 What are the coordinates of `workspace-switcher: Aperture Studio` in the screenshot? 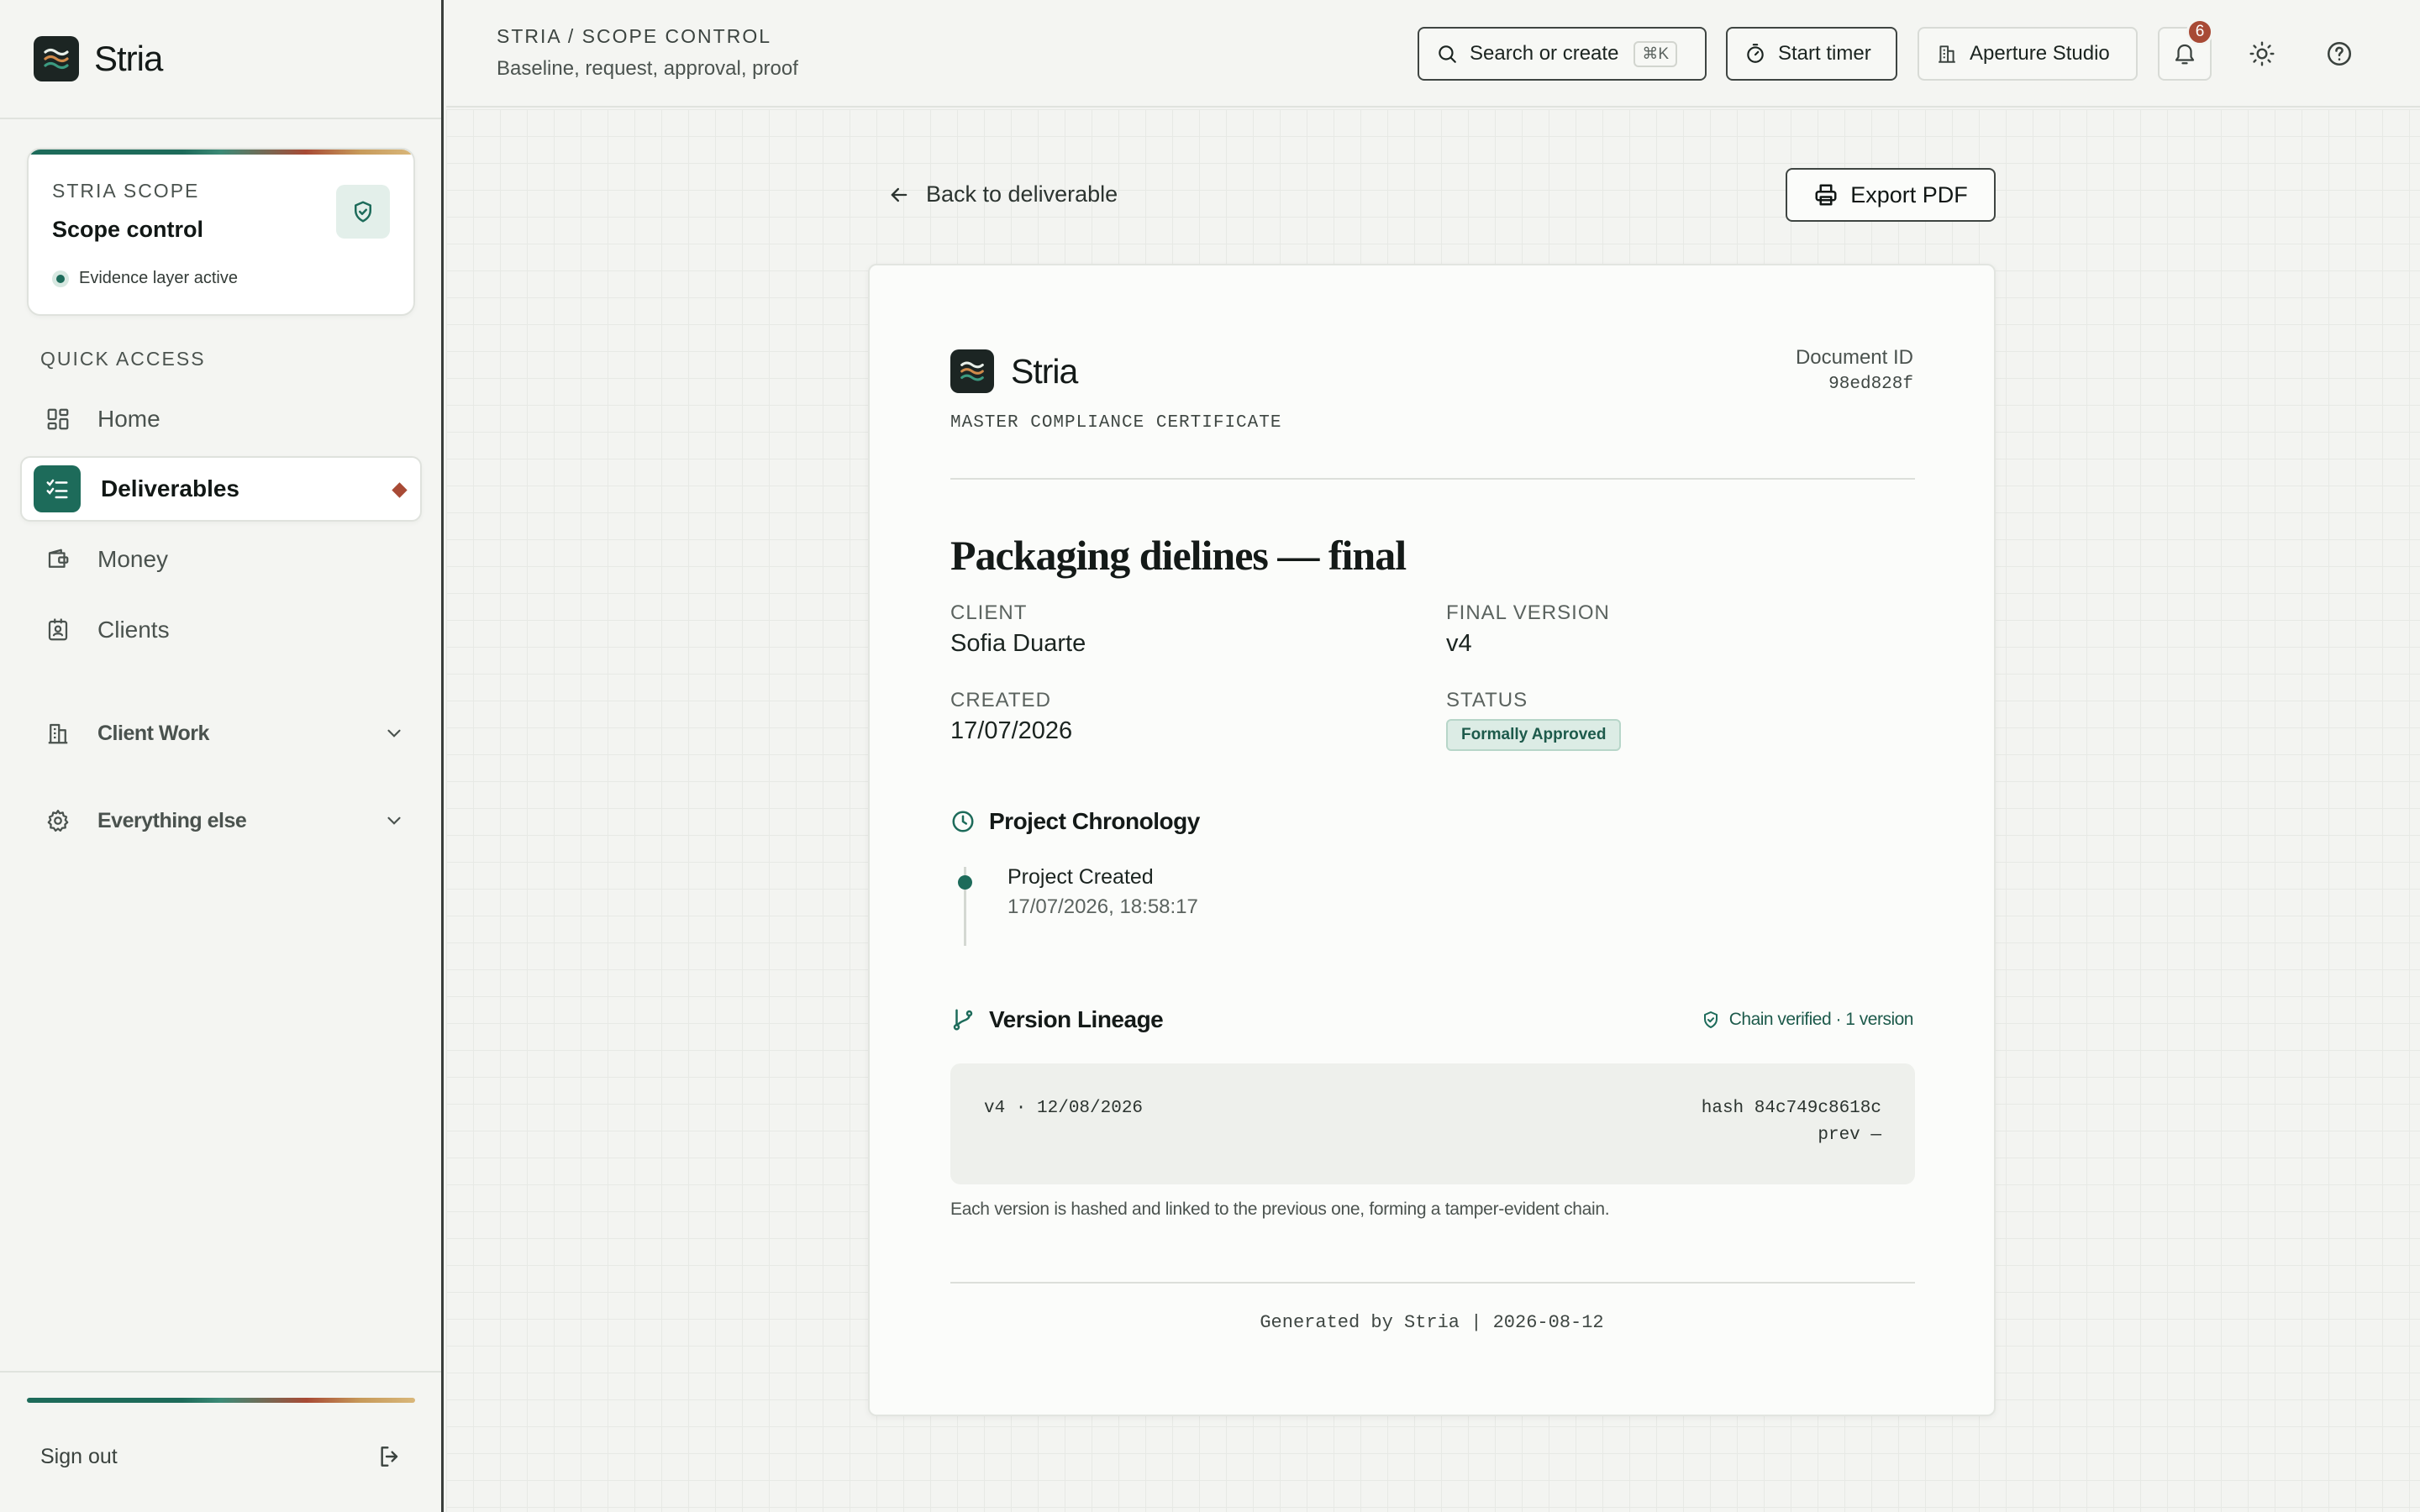 It's located at (2028, 54).